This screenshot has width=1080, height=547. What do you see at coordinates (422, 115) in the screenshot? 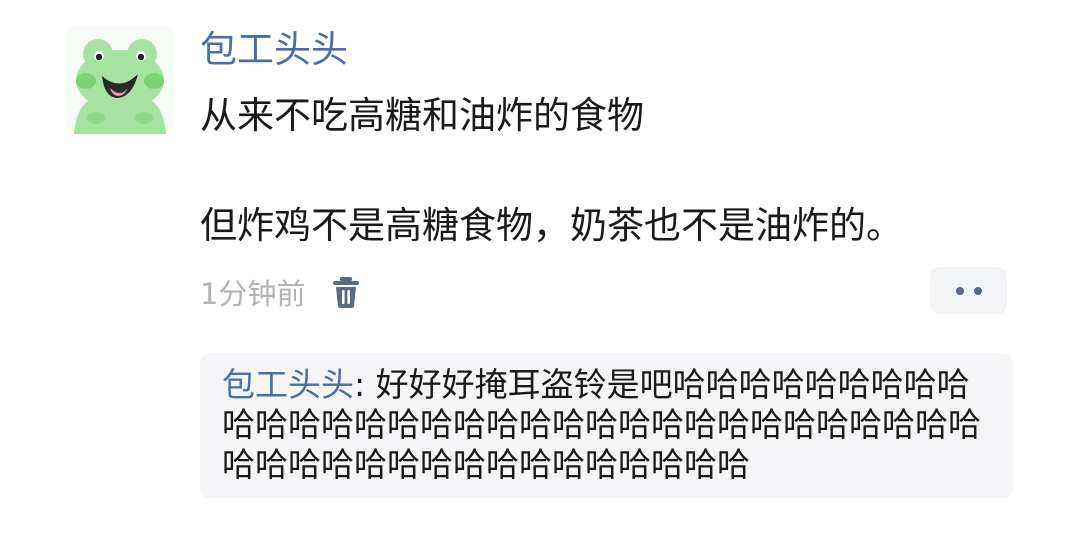
I see `post-paragraph: 从来不吃高糖和油炸的食物` at bounding box center [422, 115].